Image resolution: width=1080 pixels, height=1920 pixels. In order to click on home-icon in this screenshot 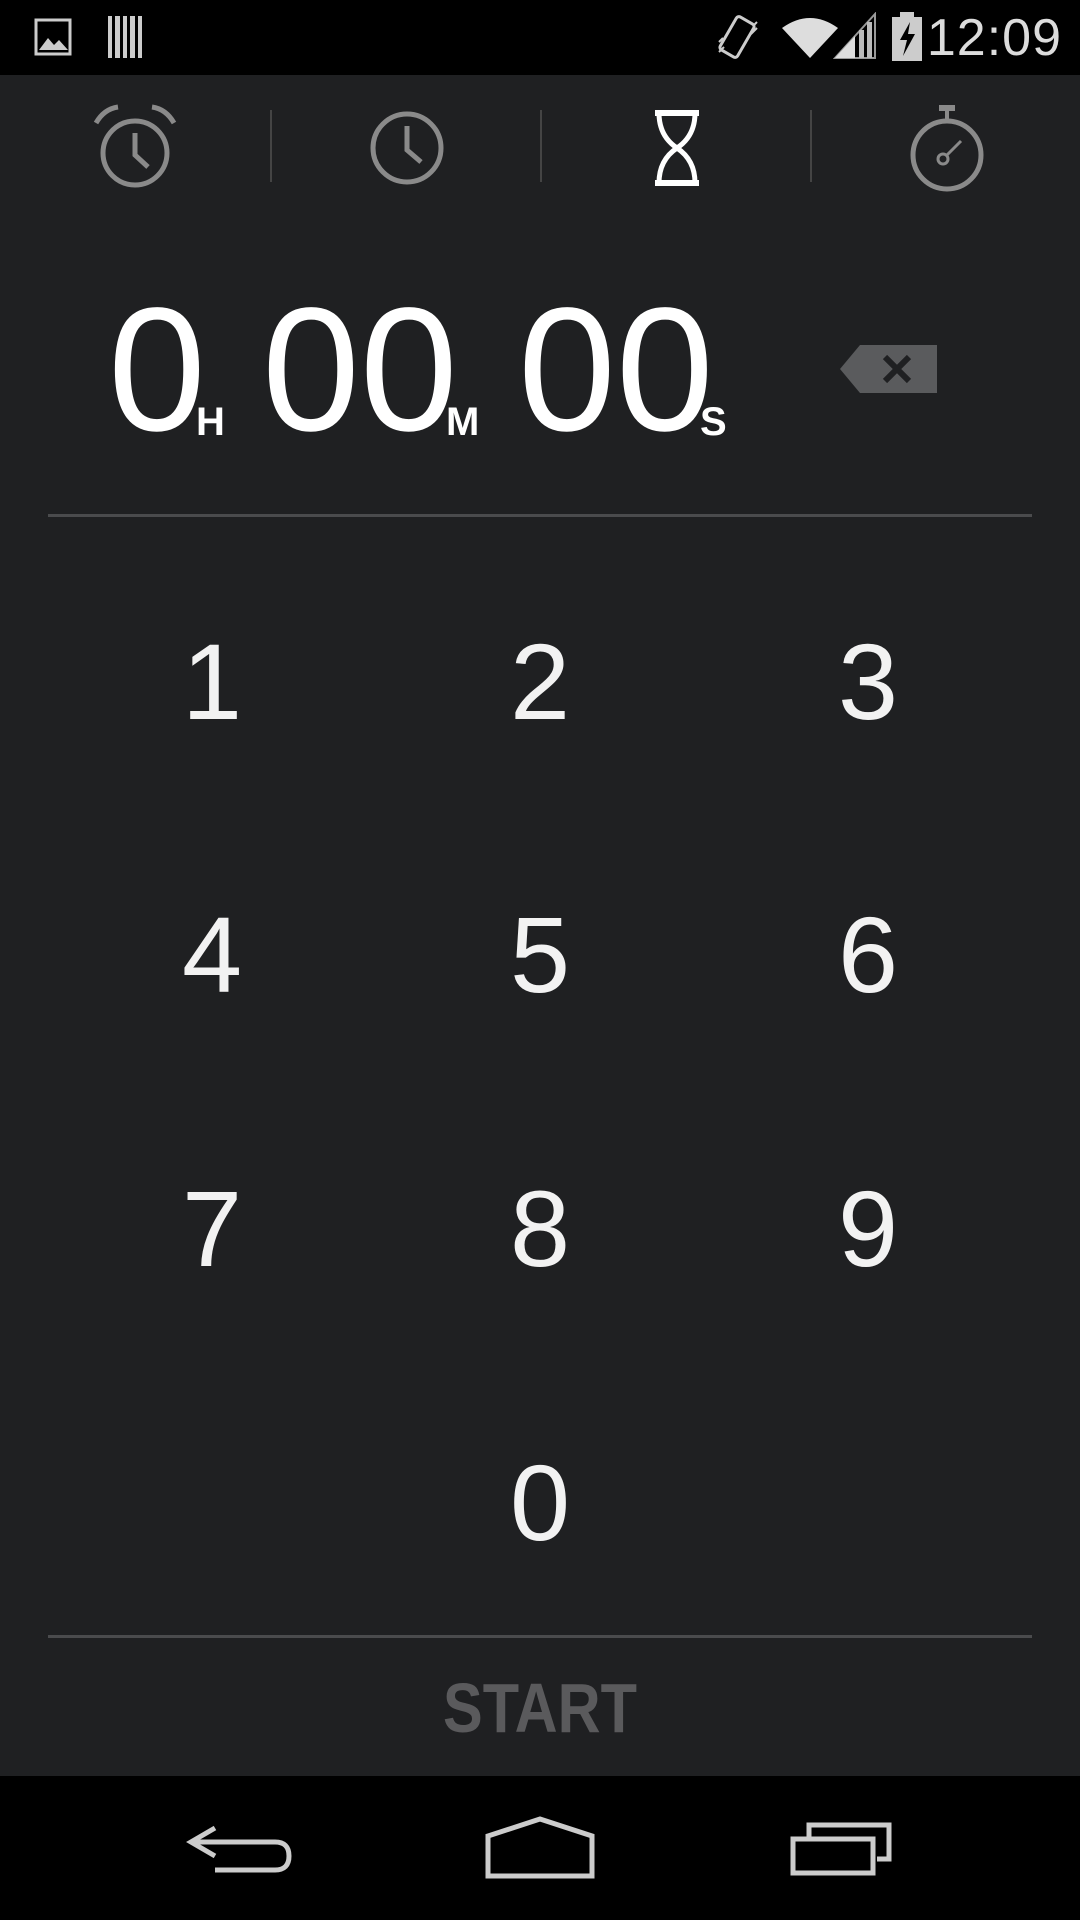, I will do `click(540, 1847)`.